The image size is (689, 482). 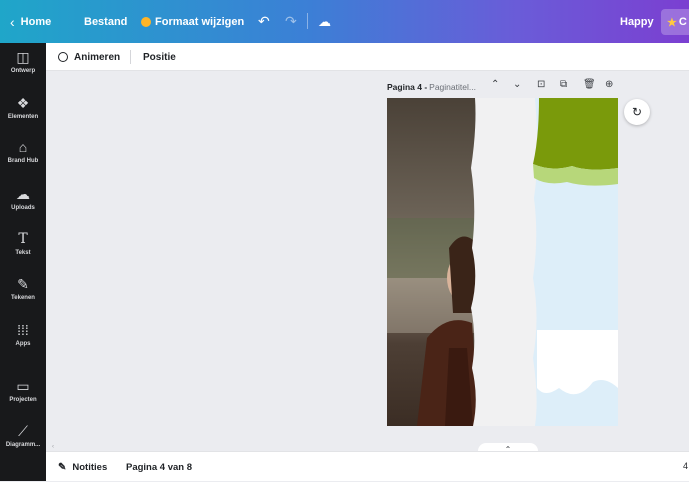 What do you see at coordinates (63, 57) in the screenshot?
I see `animate-icon` at bounding box center [63, 57].